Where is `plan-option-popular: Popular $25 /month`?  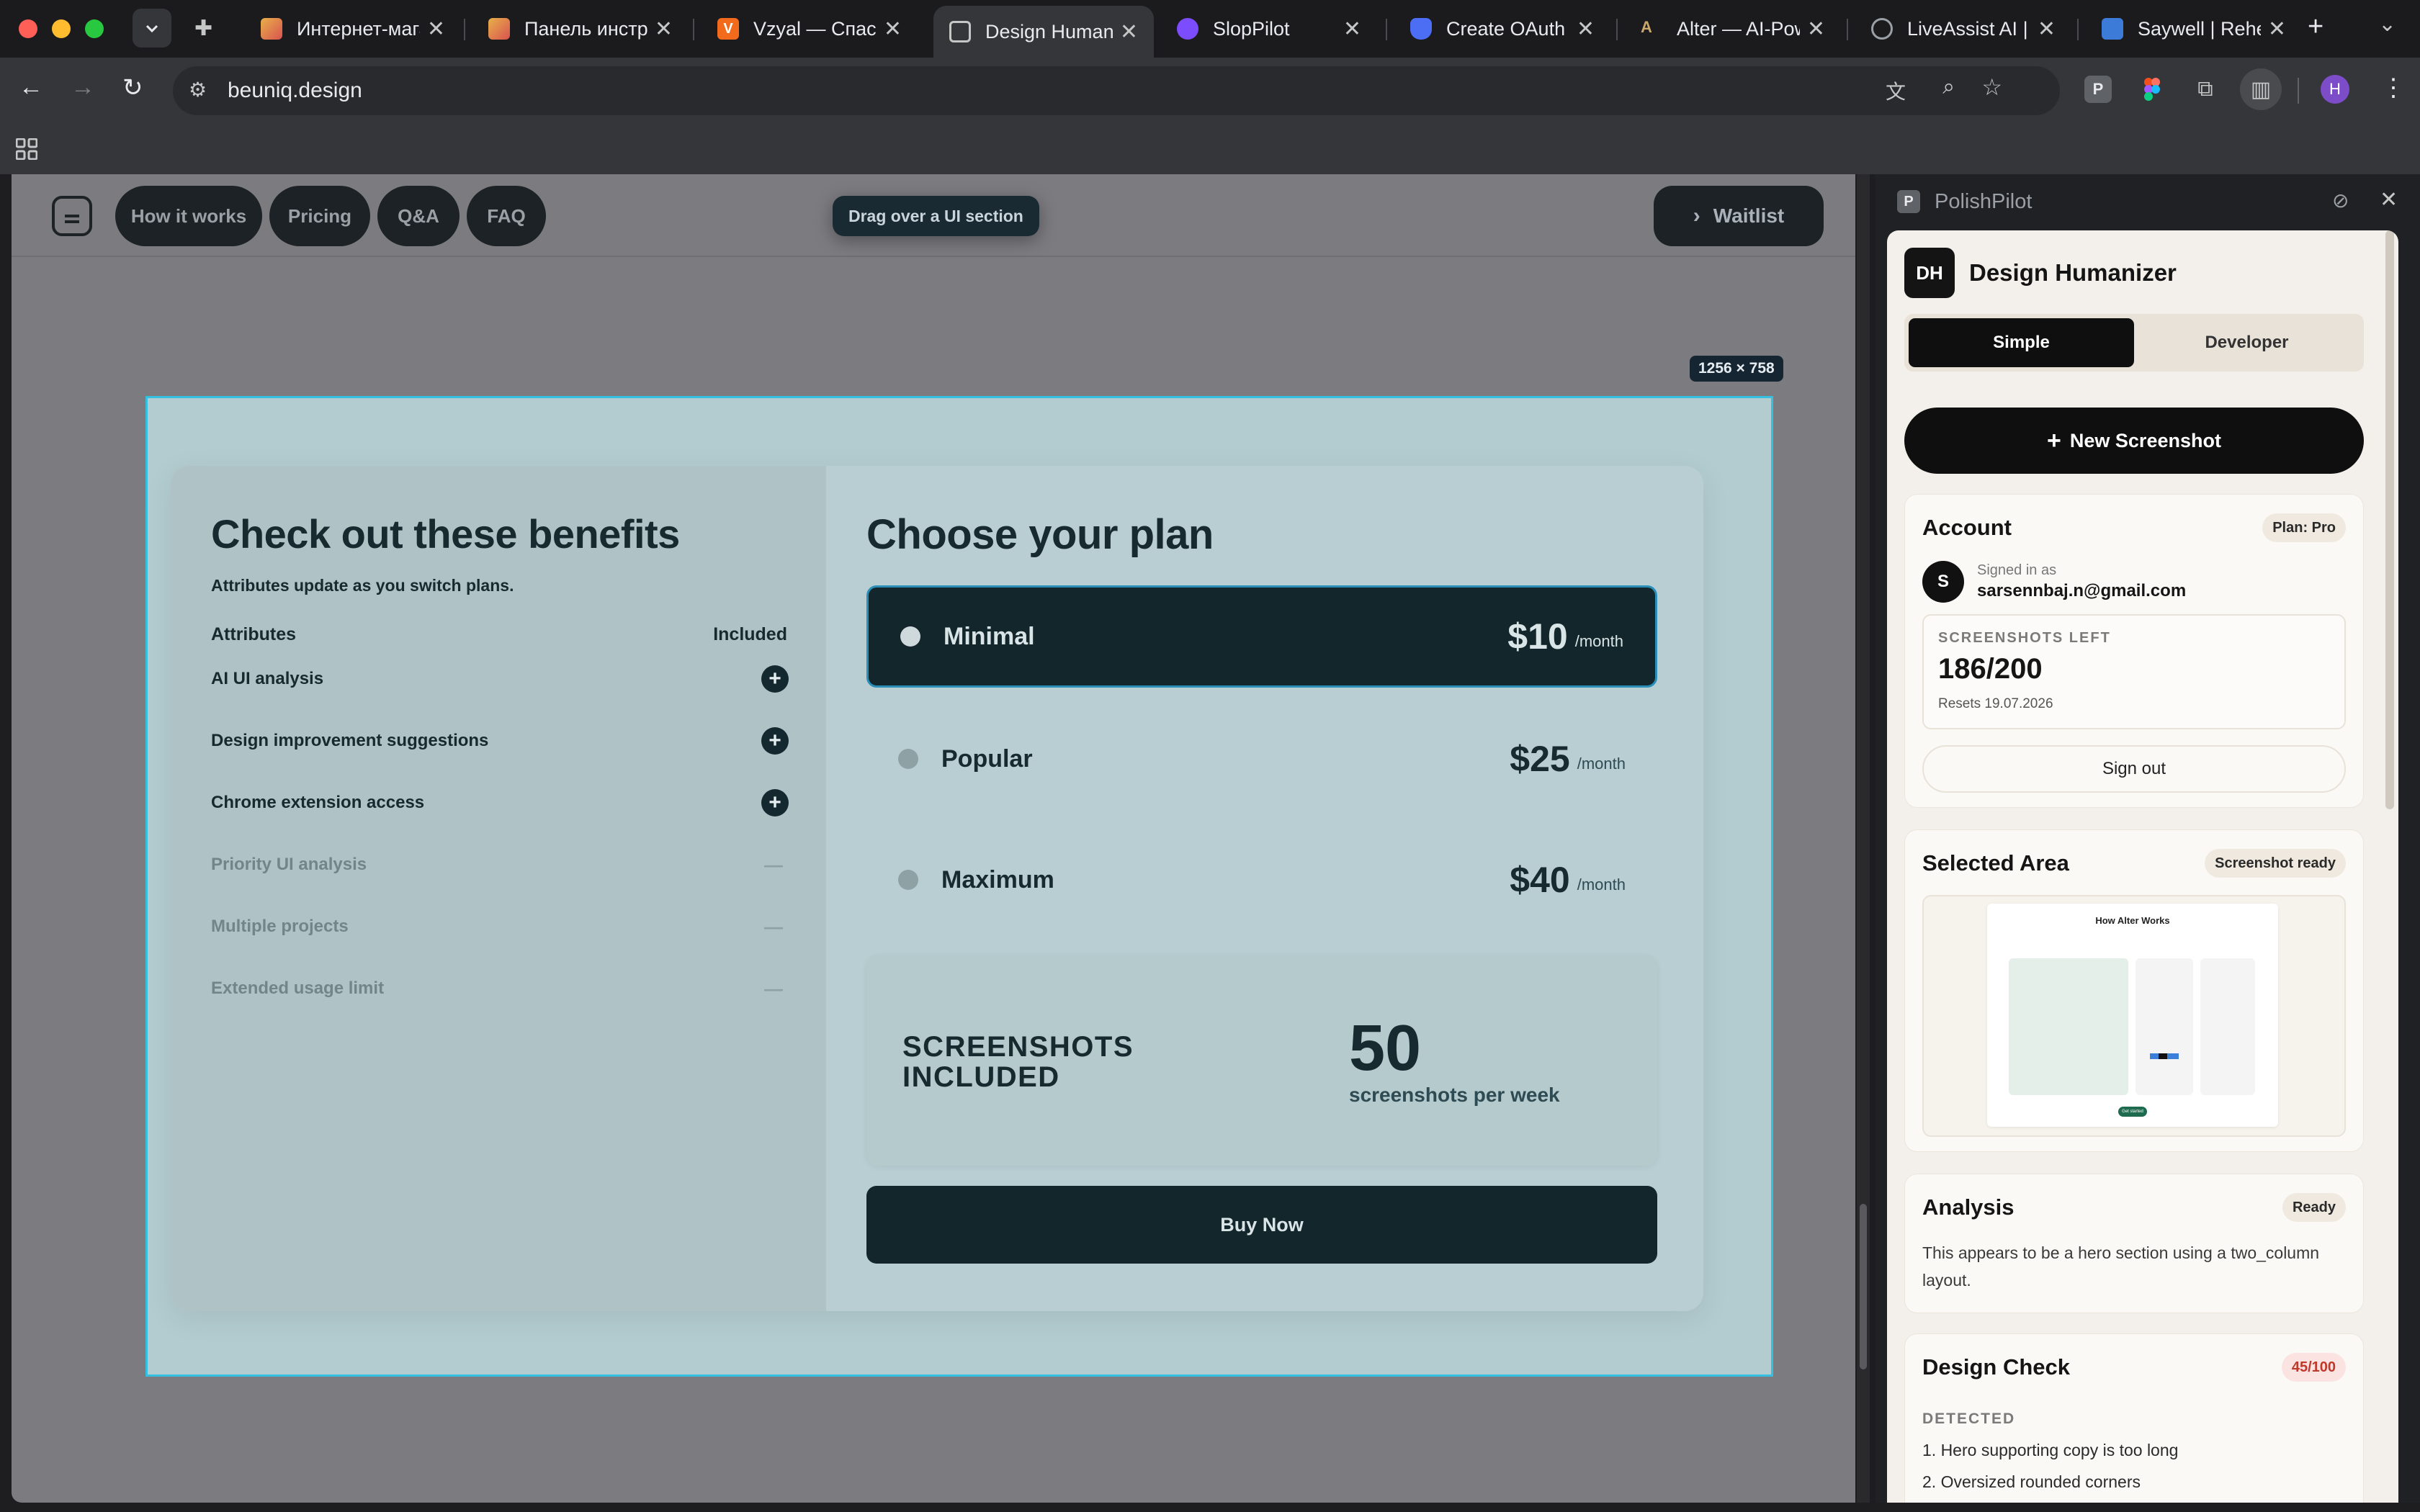 plan-option-popular: Popular $25 /month is located at coordinates (1261, 759).